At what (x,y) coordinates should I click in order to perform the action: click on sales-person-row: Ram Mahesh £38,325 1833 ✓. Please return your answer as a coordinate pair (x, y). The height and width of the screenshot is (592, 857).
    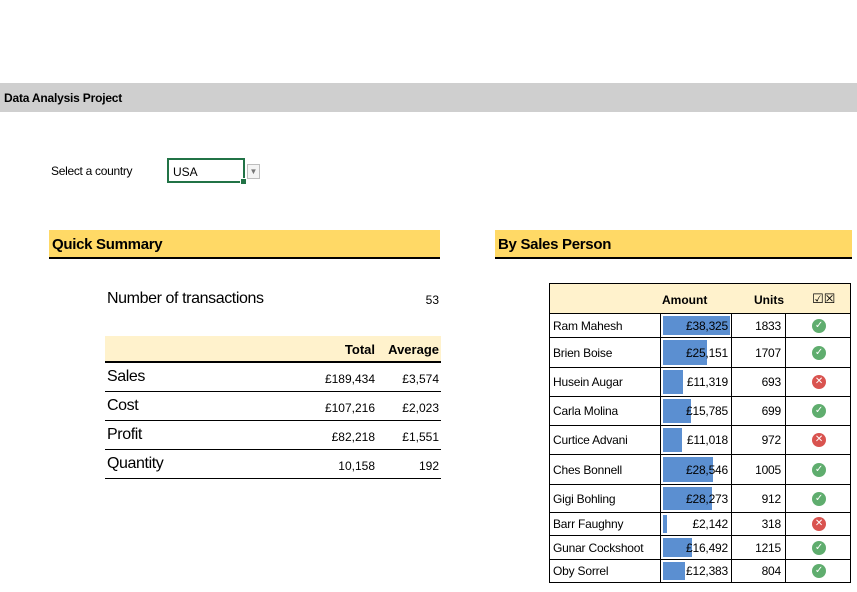
    Looking at the image, I should click on (700, 326).